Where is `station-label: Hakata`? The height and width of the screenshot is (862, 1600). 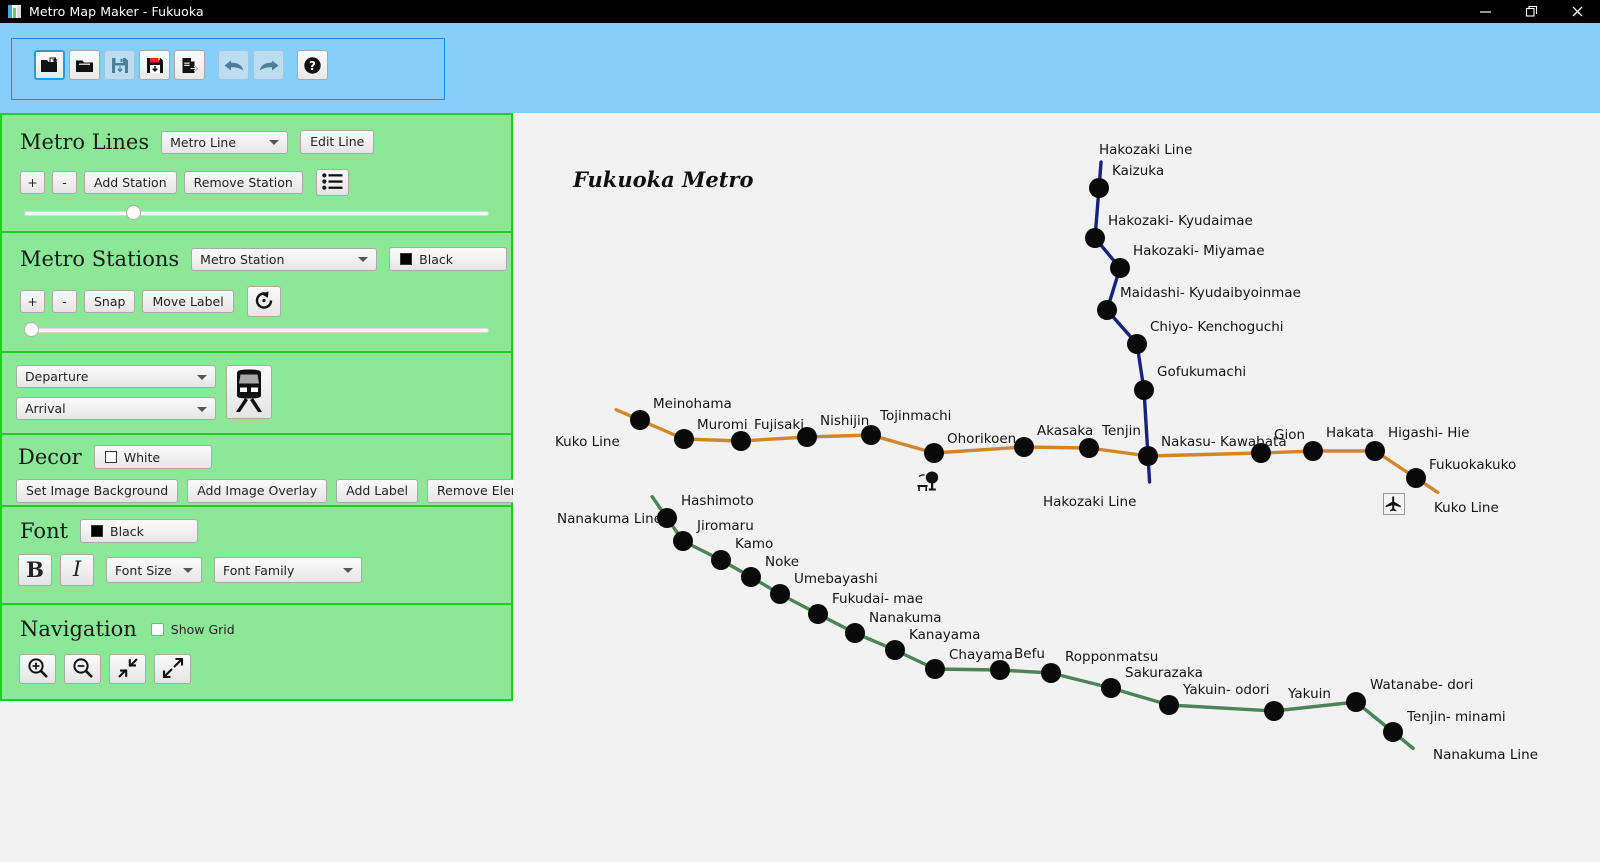
station-label: Hakata is located at coordinates (1350, 433).